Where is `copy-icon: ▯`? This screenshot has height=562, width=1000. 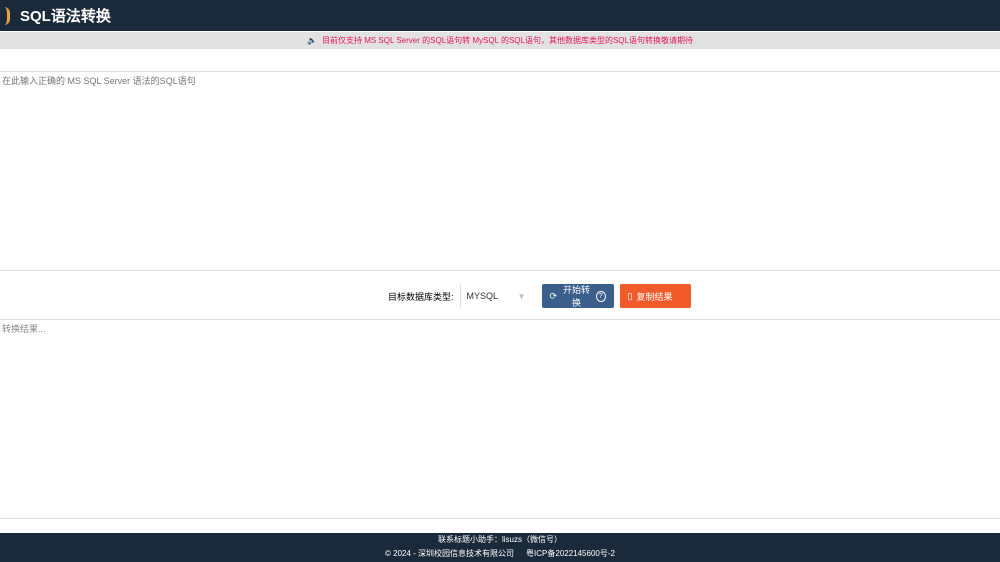
copy-icon: ▯ is located at coordinates (630, 295).